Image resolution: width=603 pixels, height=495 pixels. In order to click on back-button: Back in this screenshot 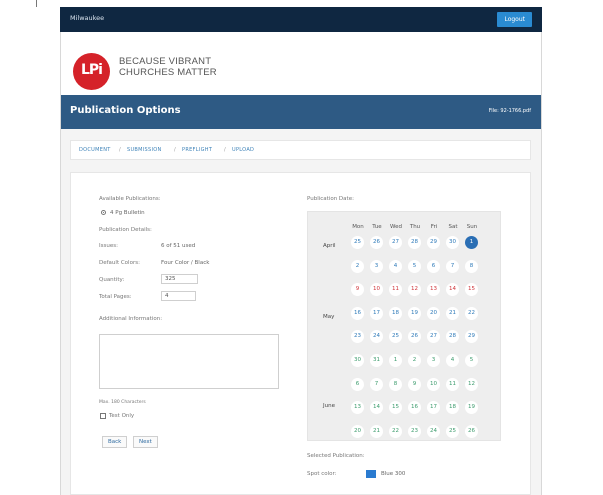, I will do `click(115, 442)`.